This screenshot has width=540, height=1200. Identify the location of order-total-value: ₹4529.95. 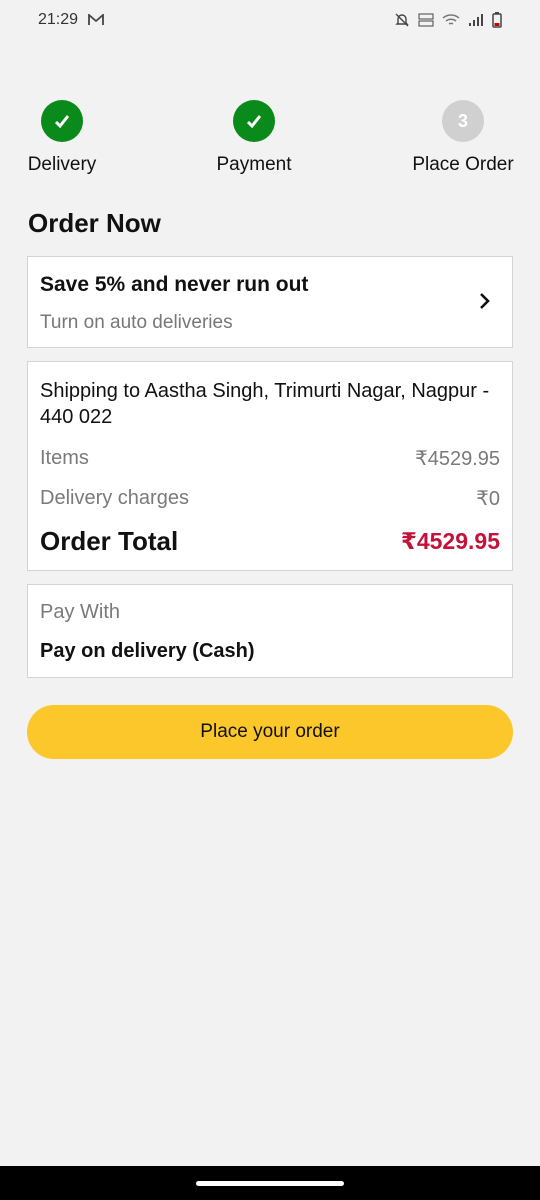
(450, 541).